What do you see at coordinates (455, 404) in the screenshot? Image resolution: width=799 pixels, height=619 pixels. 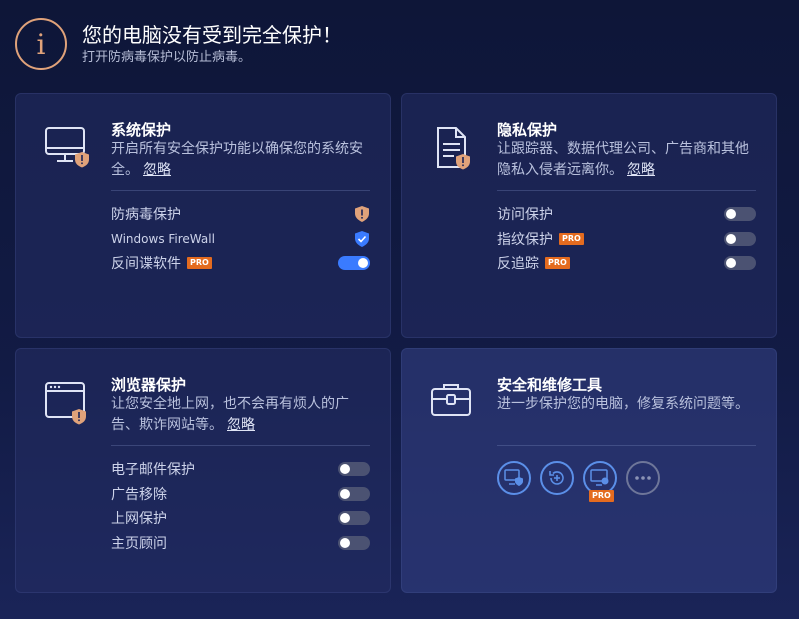 I see `toolbox-icon` at bounding box center [455, 404].